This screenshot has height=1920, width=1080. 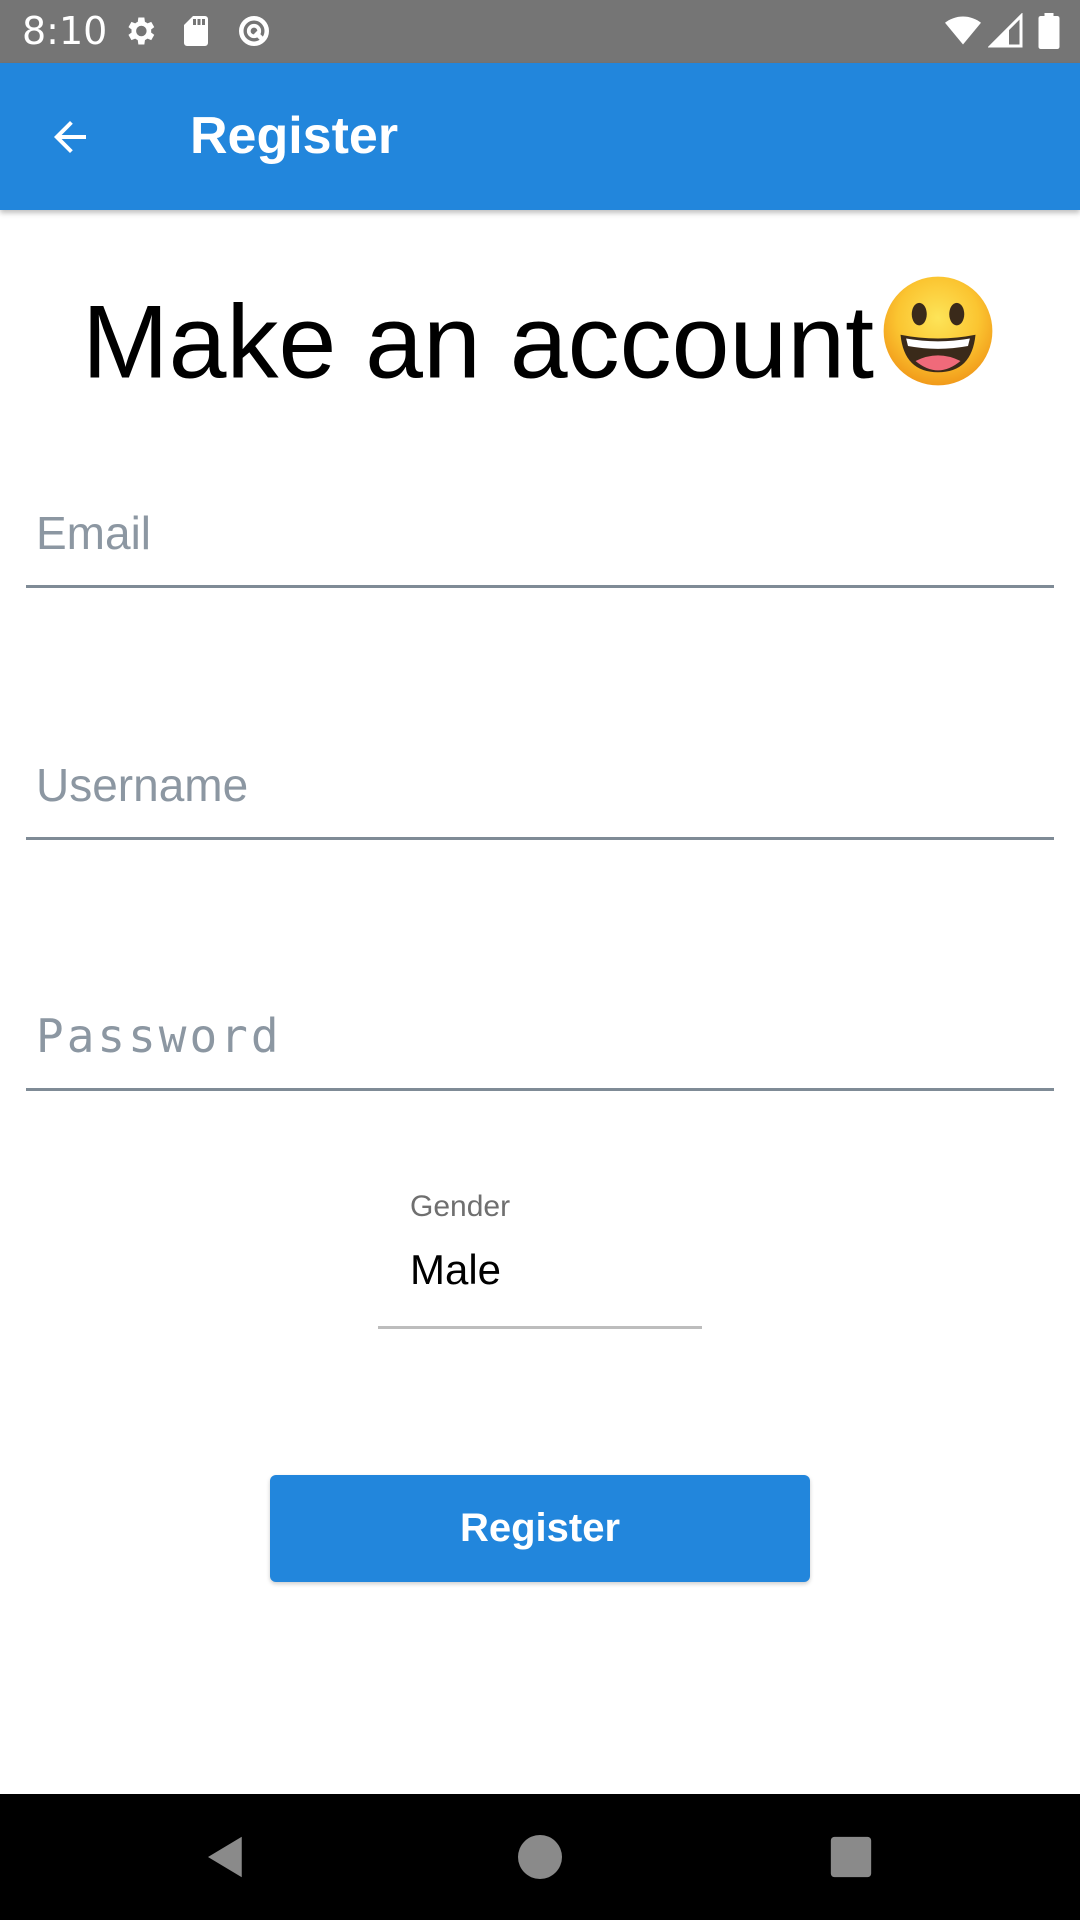 What do you see at coordinates (536, 1036) in the screenshot?
I see `password-input` at bounding box center [536, 1036].